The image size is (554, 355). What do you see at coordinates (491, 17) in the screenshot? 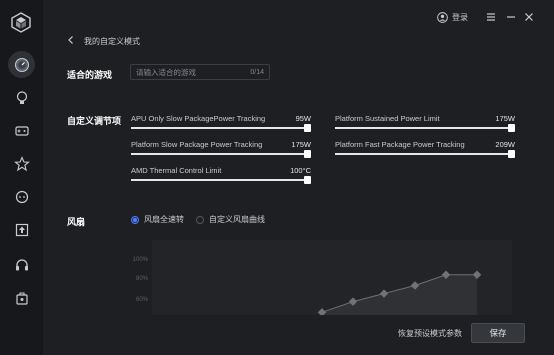
I see `menu-icon` at bounding box center [491, 17].